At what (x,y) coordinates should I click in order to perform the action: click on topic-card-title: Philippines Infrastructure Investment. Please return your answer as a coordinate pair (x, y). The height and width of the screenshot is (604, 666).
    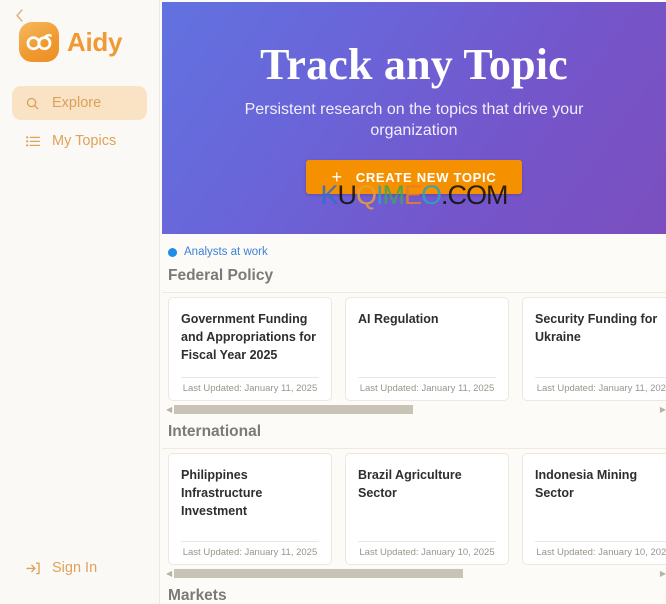
    Looking at the image, I should click on (222, 493).